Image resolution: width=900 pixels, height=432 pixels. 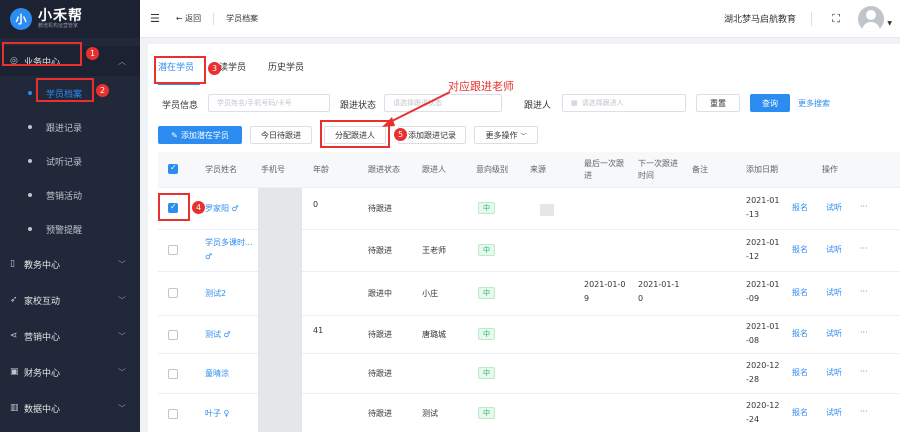 I want to click on table-row: 测试 ♂ 41 待跟进 唐璐城 中 2021-01-08 报名 试听 ···, so click(x=529, y=335).